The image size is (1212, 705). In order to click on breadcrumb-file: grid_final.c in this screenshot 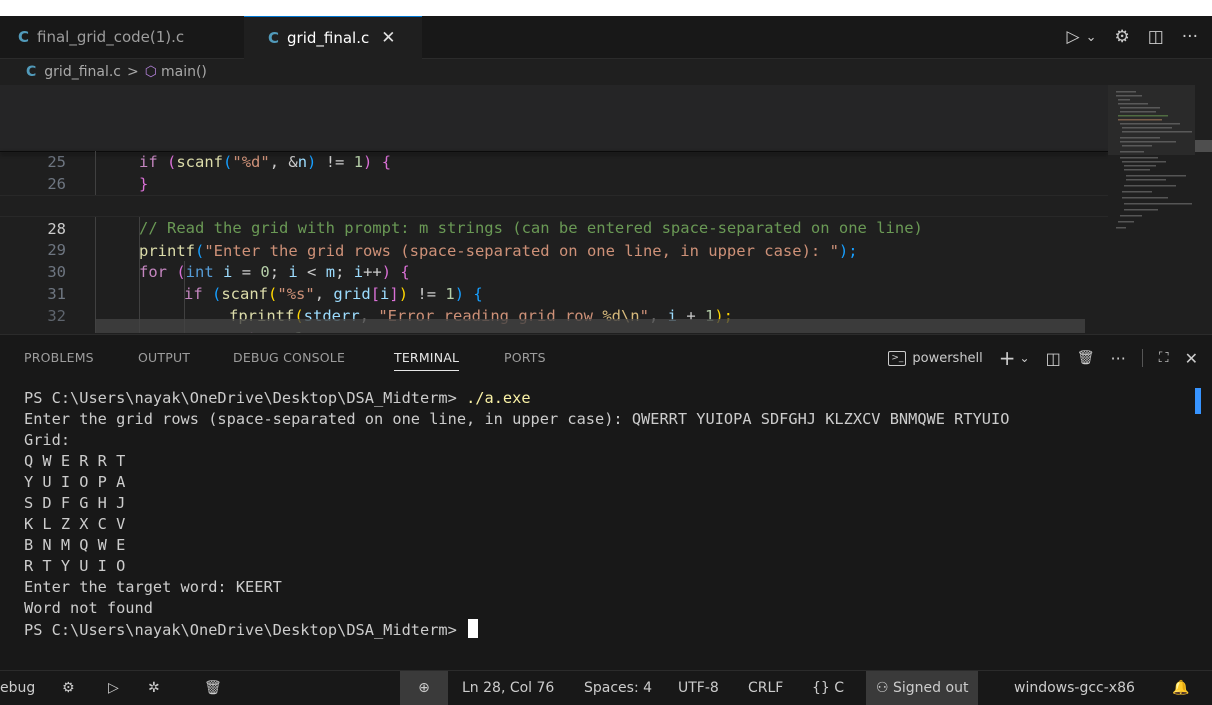, I will do `click(82, 72)`.